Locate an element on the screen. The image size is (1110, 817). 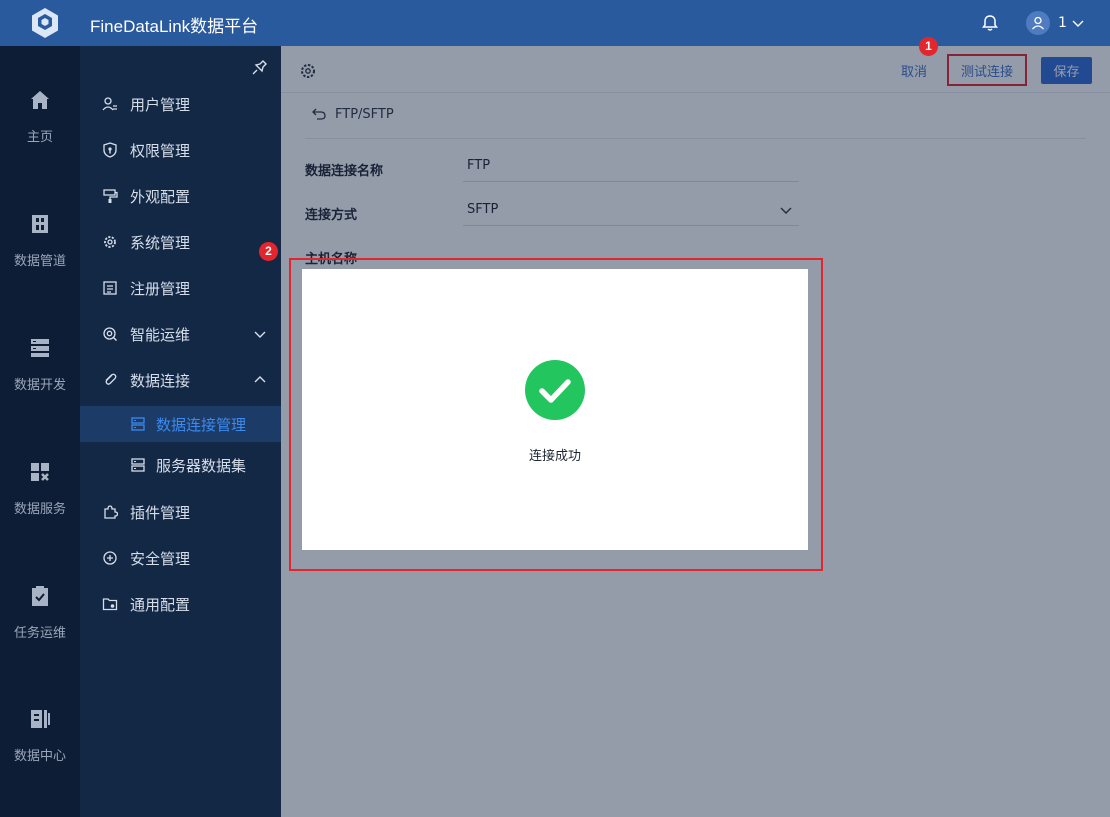
sidebar-item-label: 智能运维 is located at coordinates (160, 334).